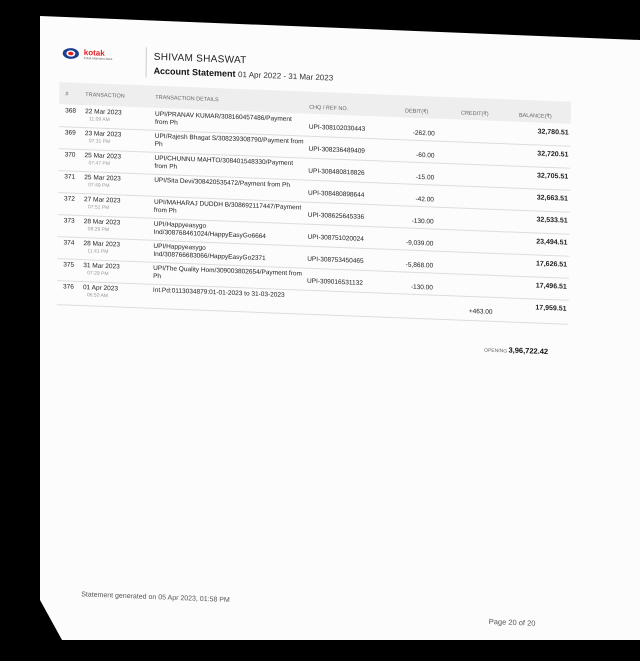  What do you see at coordinates (70, 155) in the screenshot?
I see `cell-num: 370` at bounding box center [70, 155].